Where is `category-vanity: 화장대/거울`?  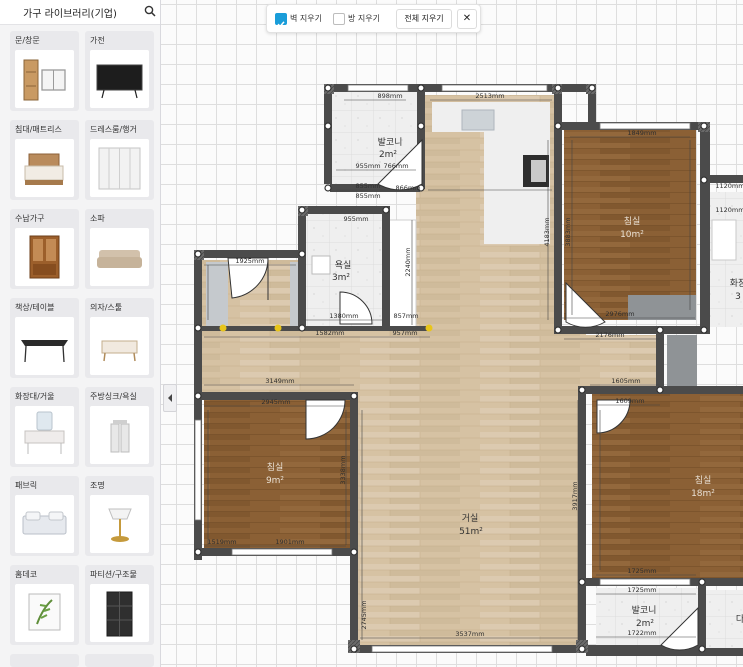
category-vanity: 화장대/거울 is located at coordinates (44, 427).